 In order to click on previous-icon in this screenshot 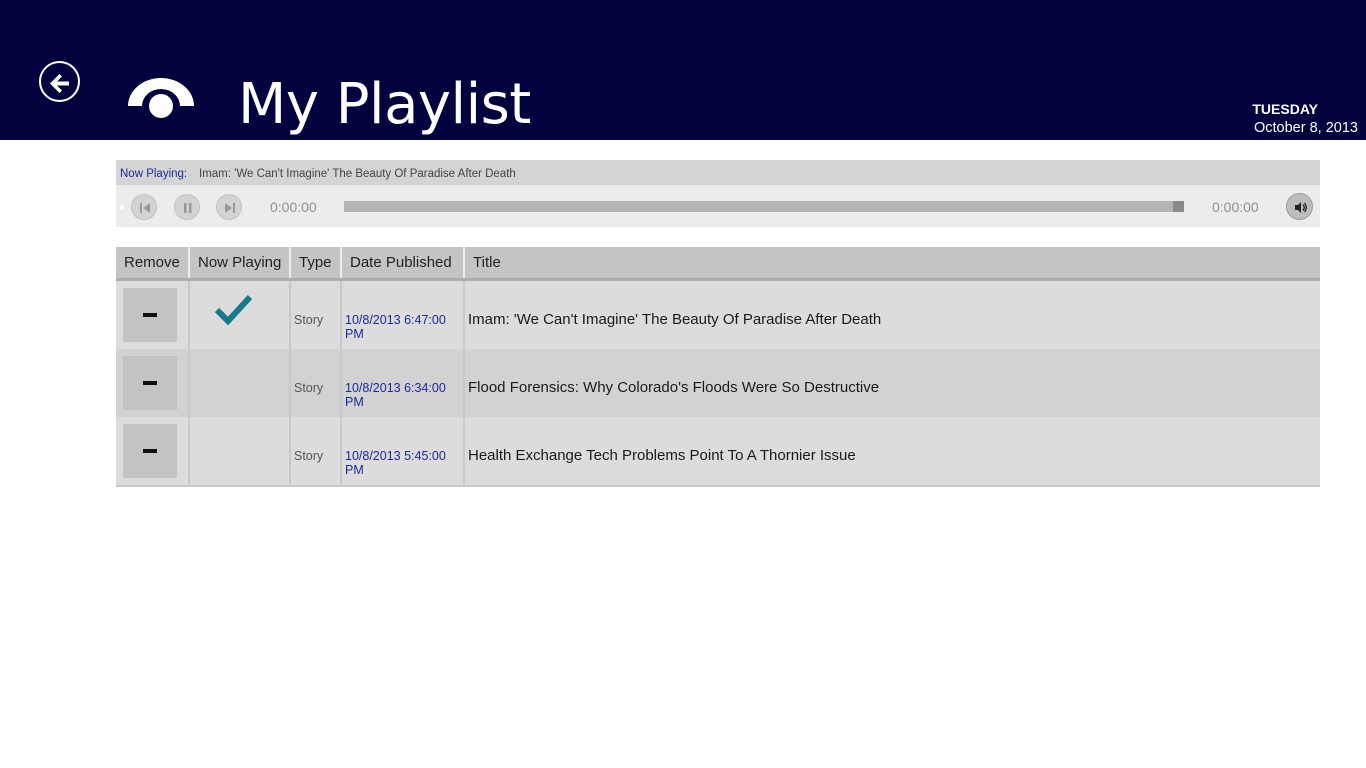, I will do `click(145, 208)`.